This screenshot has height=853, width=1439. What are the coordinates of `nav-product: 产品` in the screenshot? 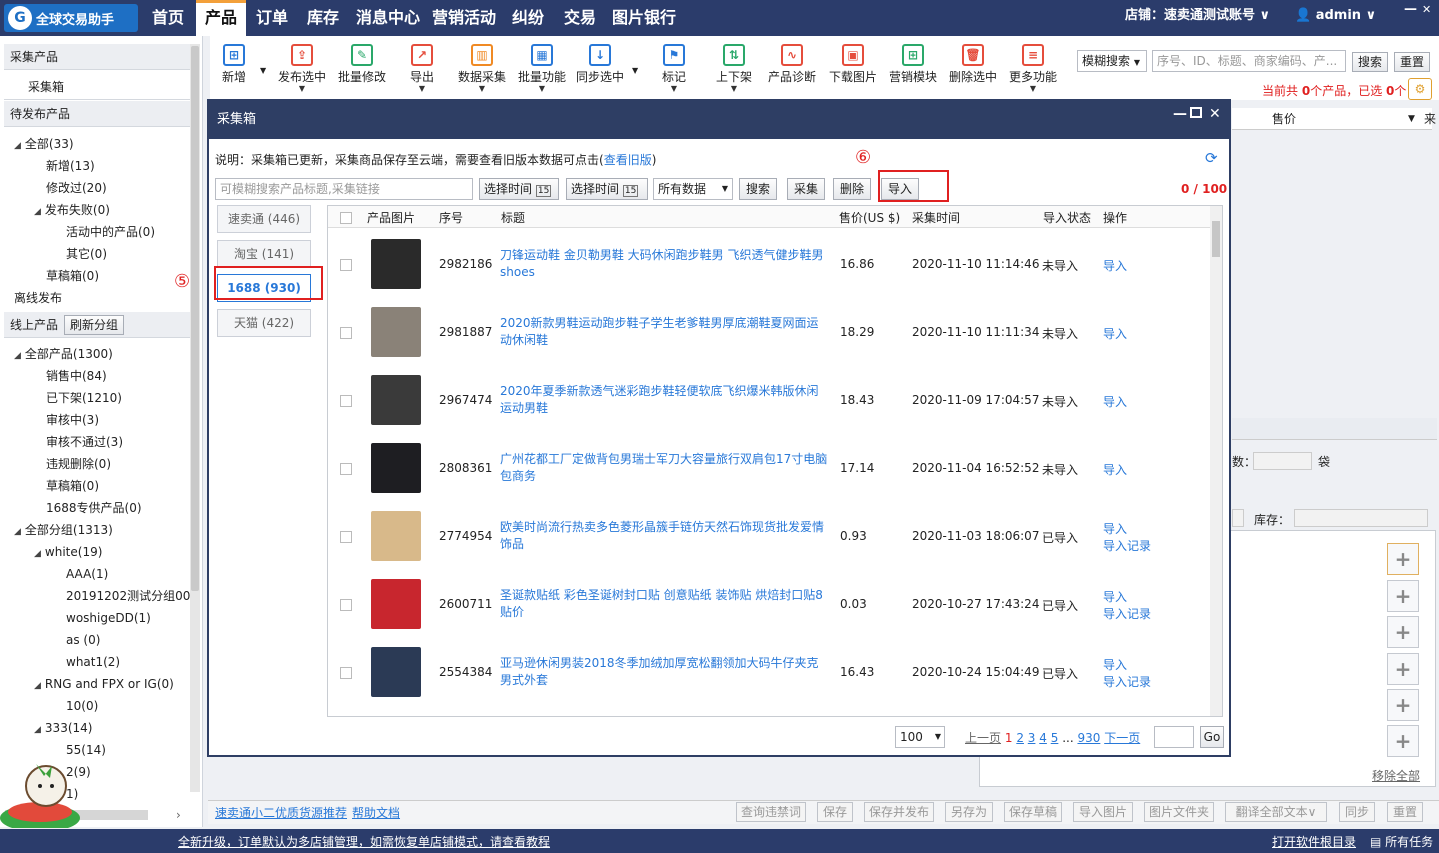 It's located at (221, 18).